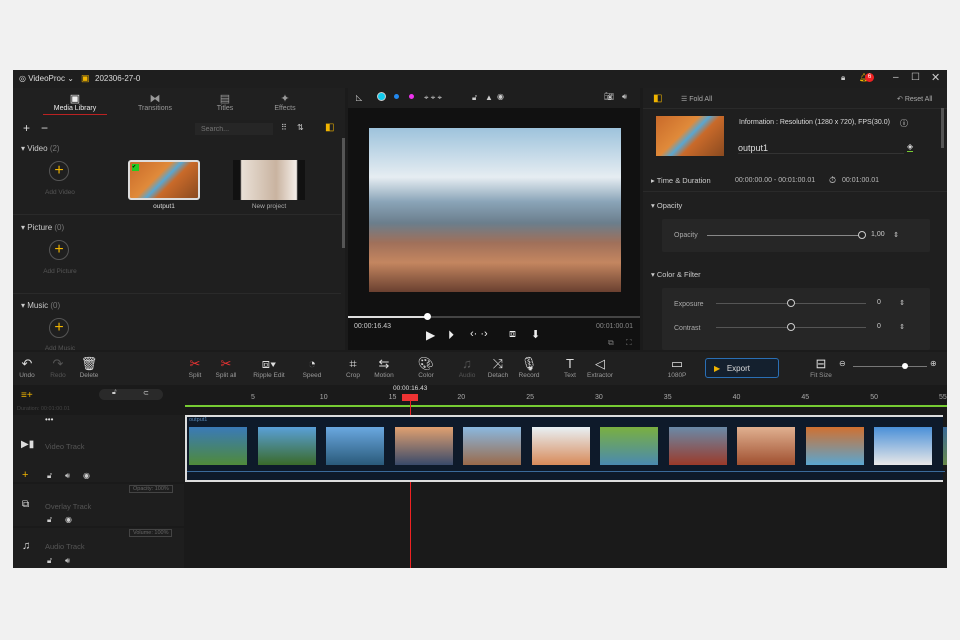 The width and height of the screenshot is (960, 640). Describe the element at coordinates (381, 96) in the screenshot. I see `color-cyan` at that location.